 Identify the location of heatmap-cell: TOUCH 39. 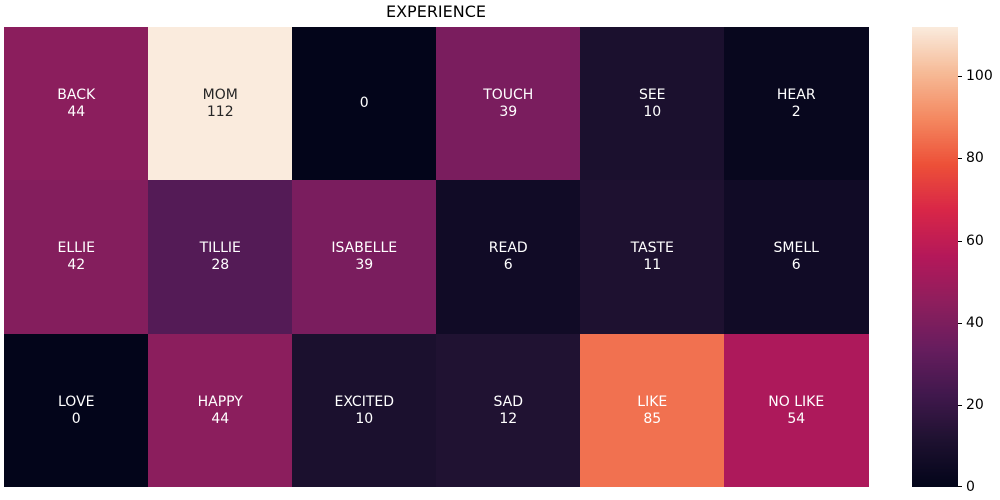
(508, 104).